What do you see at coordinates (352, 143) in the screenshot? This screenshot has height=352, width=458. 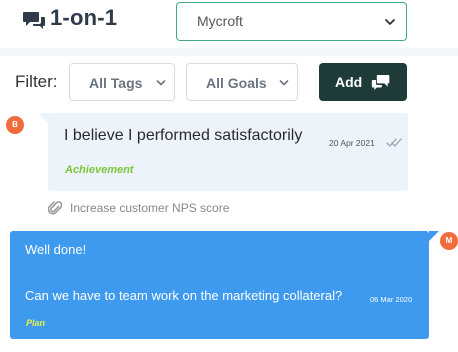 I see `message-date: 20 Apr 2021` at bounding box center [352, 143].